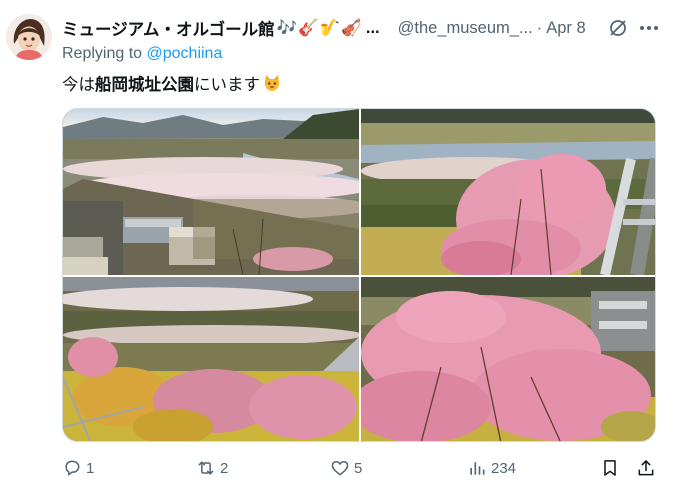 This screenshot has height=495, width=700. Describe the element at coordinates (227, 85) in the screenshot. I see `text-after: にいます` at that location.